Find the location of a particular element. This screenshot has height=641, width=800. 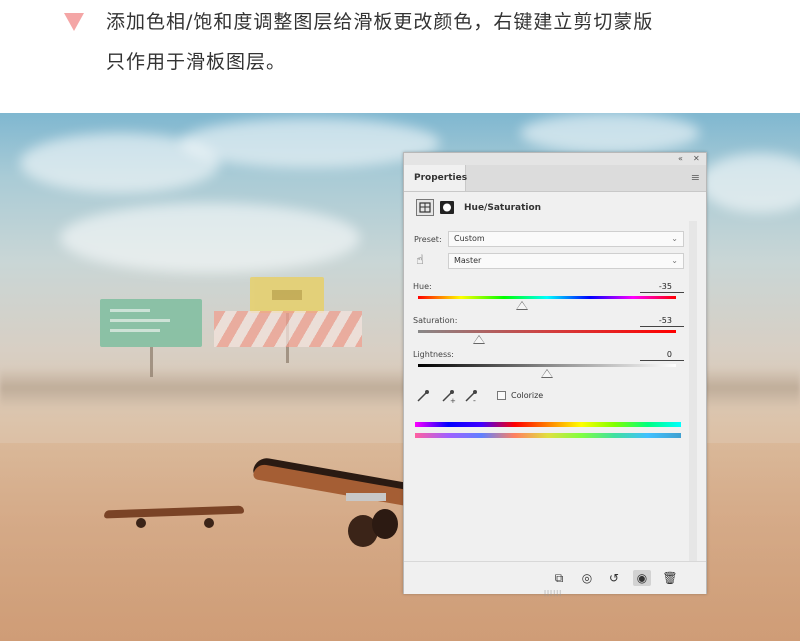

preset-value: Custom is located at coordinates (469, 238).